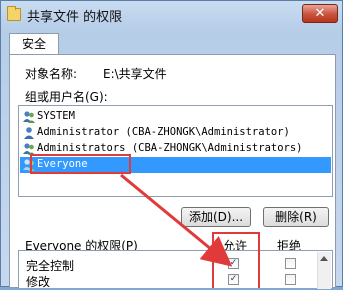  I want to click on tab-security: 安全, so click(34, 44).